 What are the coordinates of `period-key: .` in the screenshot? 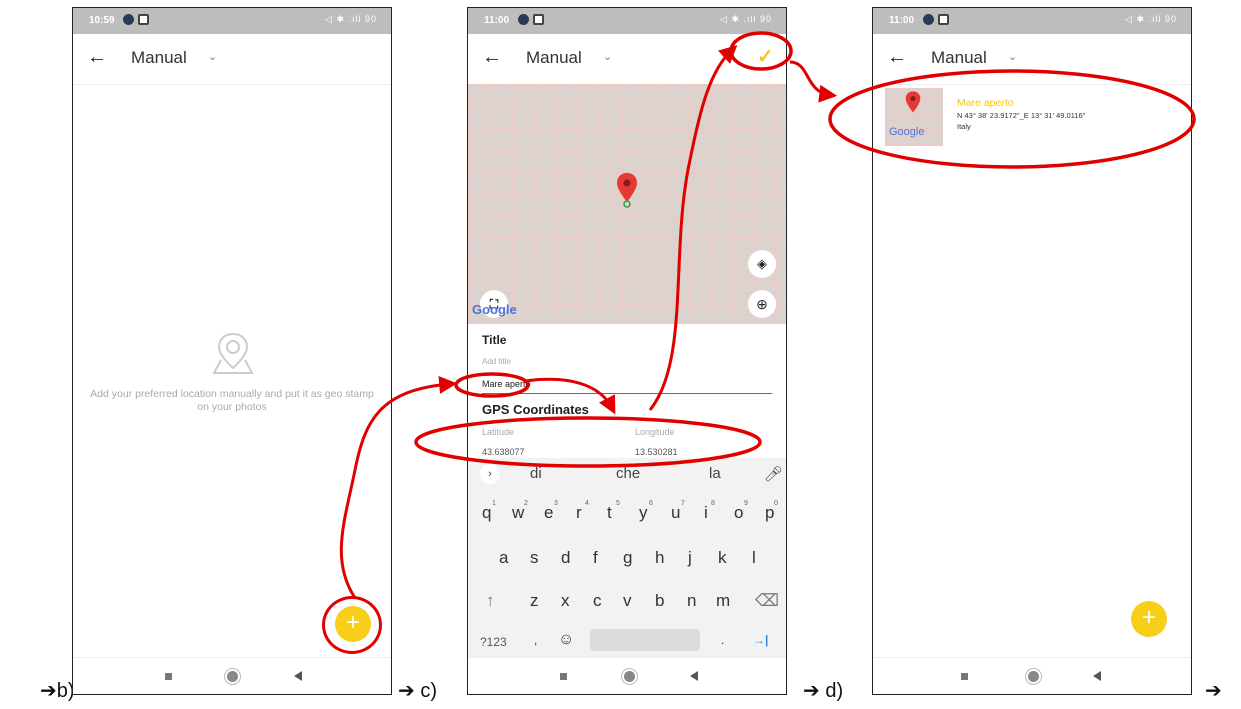 It's located at (722, 640).